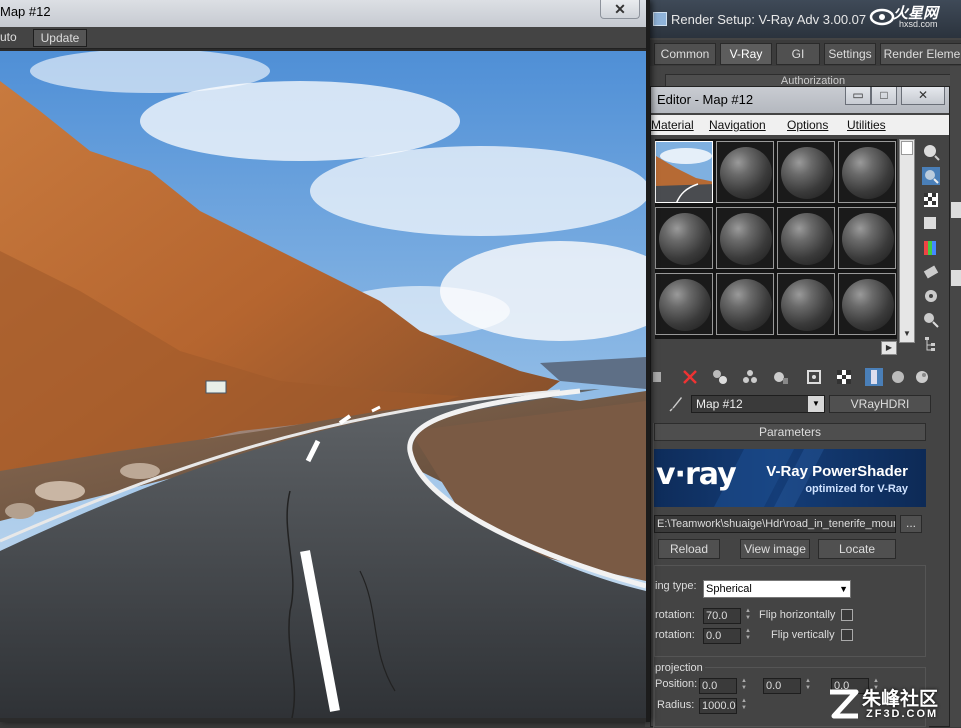  I want to click on tab-settings: Settings, so click(850, 54).